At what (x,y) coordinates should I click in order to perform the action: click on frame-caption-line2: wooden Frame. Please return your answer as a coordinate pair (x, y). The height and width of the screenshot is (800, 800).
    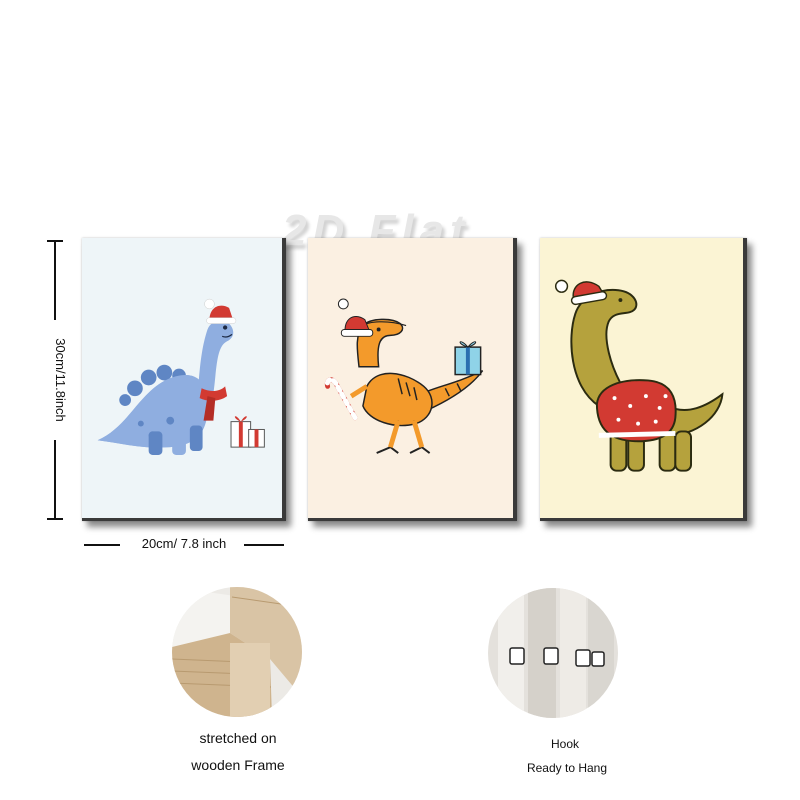
    Looking at the image, I should click on (238, 765).